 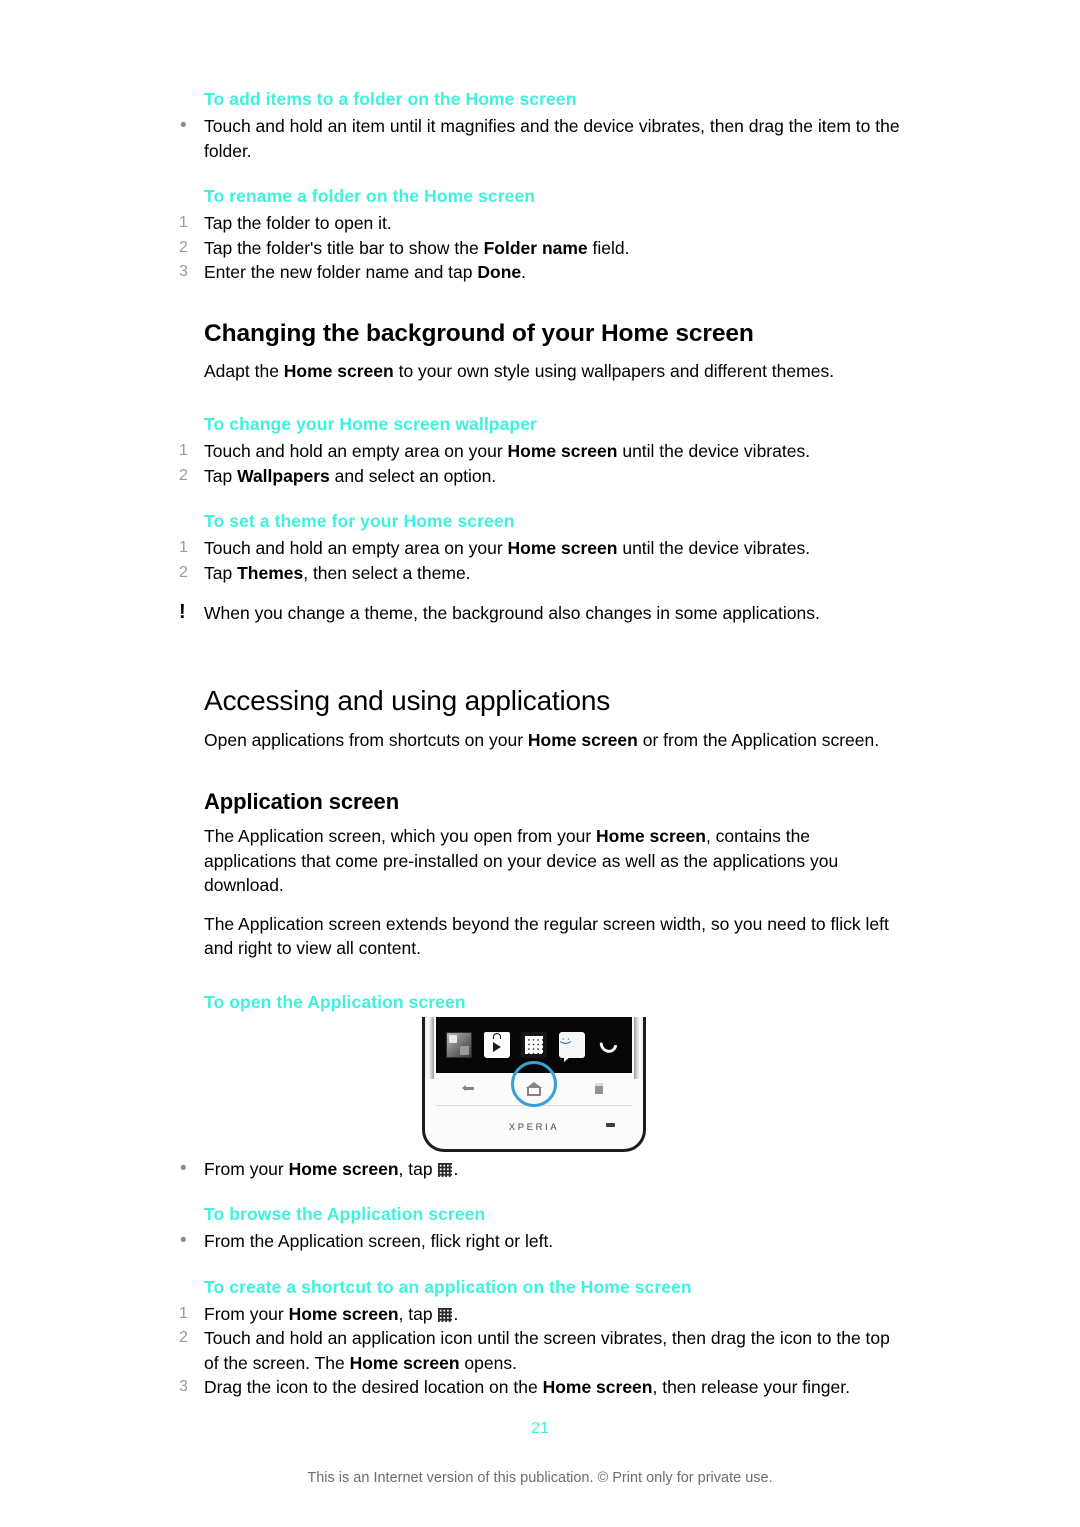 What do you see at coordinates (535, 247) in the screenshot?
I see `text-emphasis: Folder name` at bounding box center [535, 247].